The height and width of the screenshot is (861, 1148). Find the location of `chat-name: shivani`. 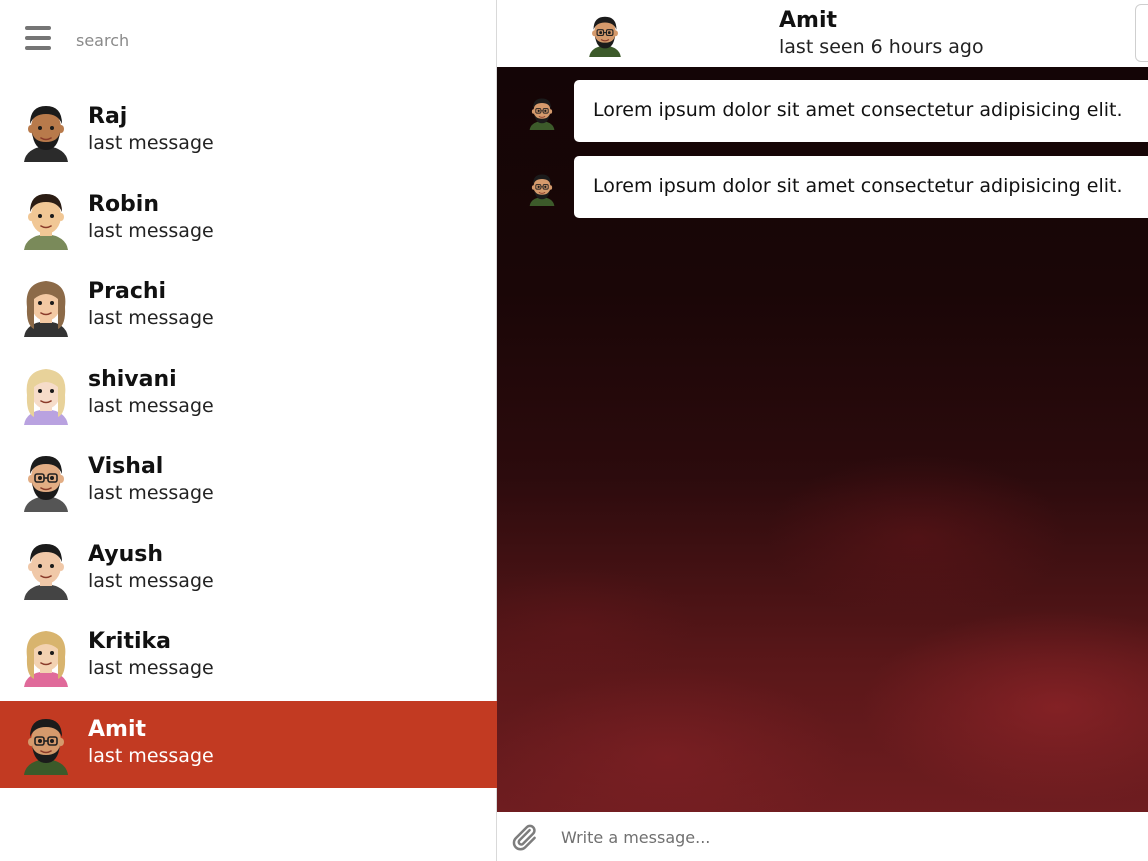

chat-name: shivani is located at coordinates (132, 379).